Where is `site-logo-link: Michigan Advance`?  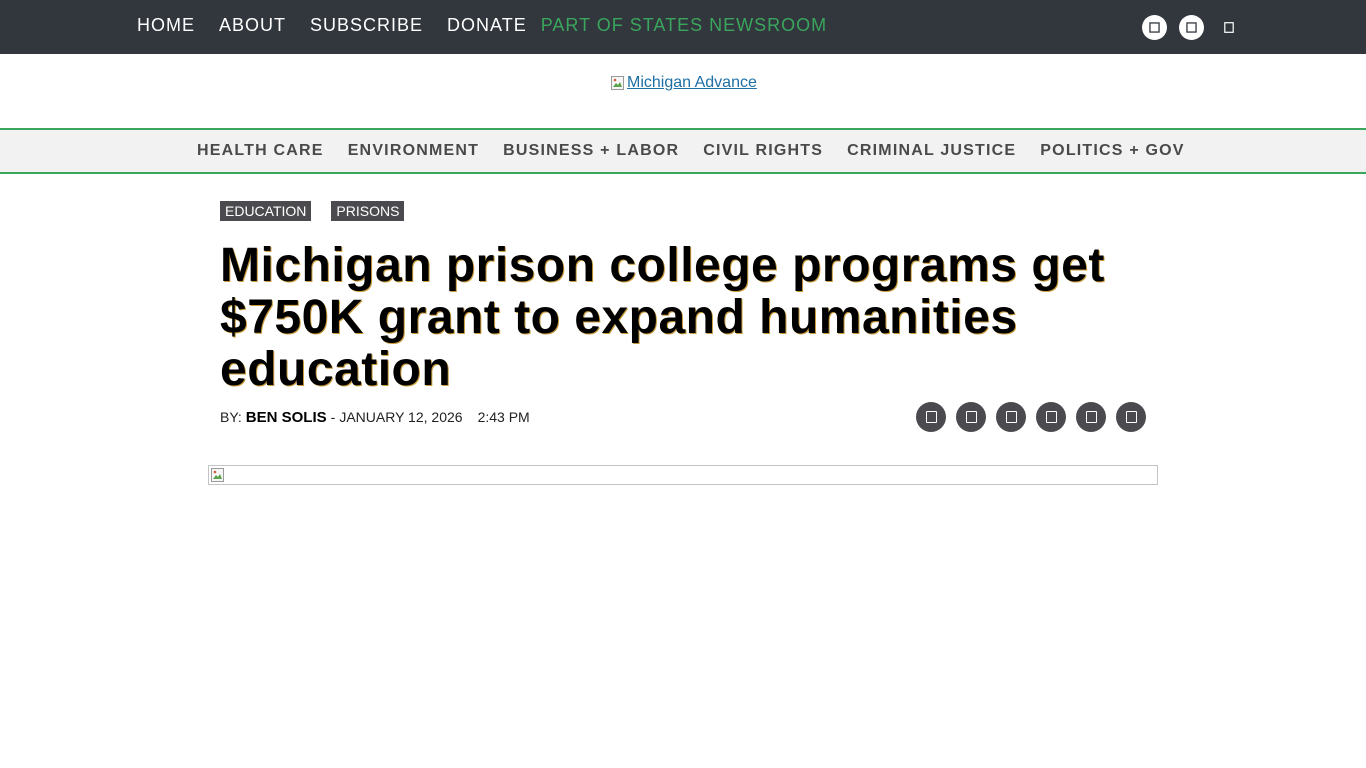
site-logo-link: Michigan Advance is located at coordinates (683, 83).